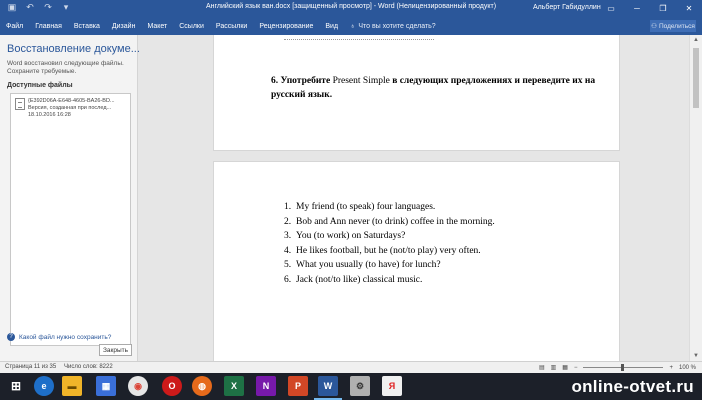 This screenshot has width=702, height=400. Describe the element at coordinates (362, 265) in the screenshot. I see `list-item: 5. What you usually (to have) for lunch?` at that location.